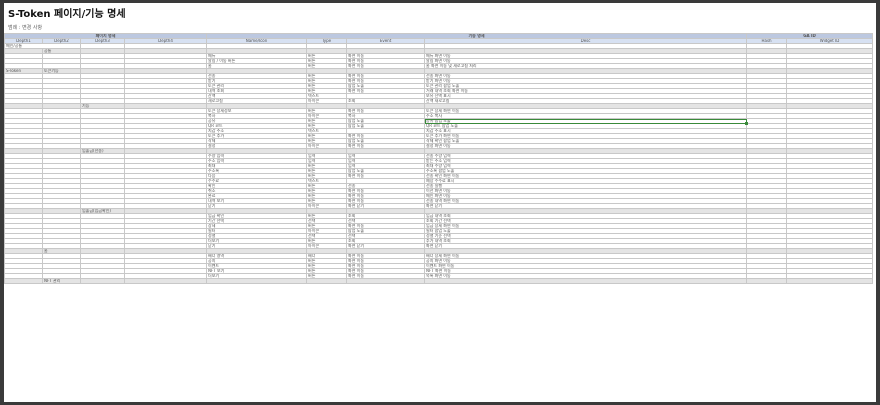 The height and width of the screenshot is (405, 880). Describe the element at coordinates (586, 281) in the screenshot. I see `cell-desc` at that location.